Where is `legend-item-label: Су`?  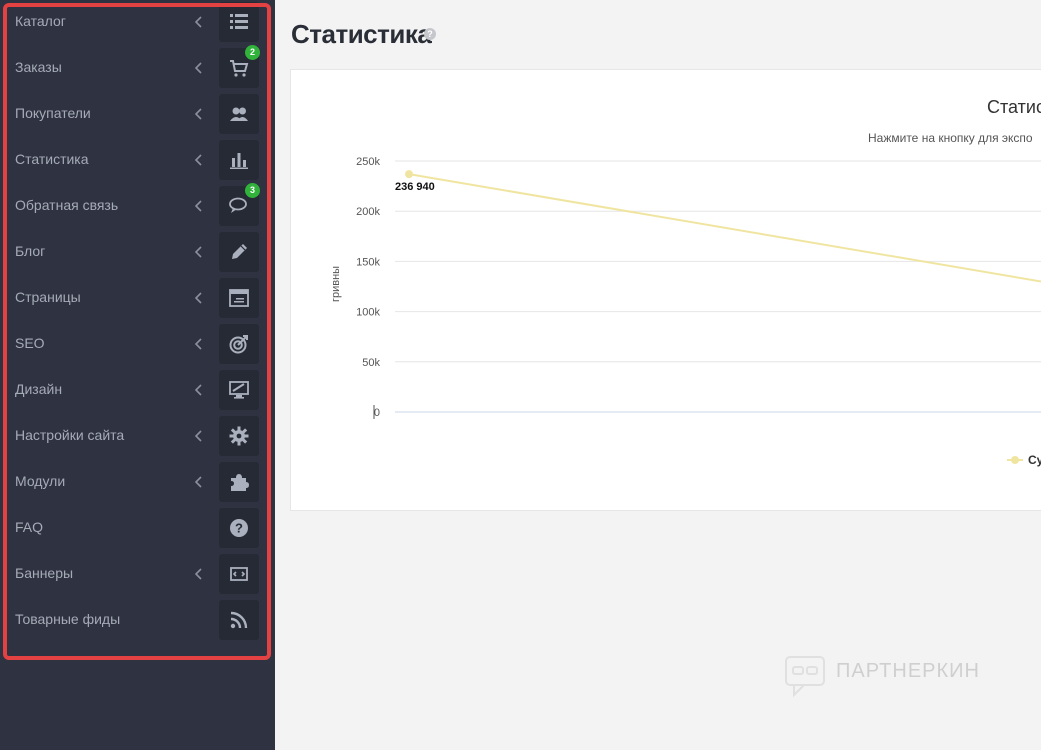
legend-item-label: Су is located at coordinates (1034, 460).